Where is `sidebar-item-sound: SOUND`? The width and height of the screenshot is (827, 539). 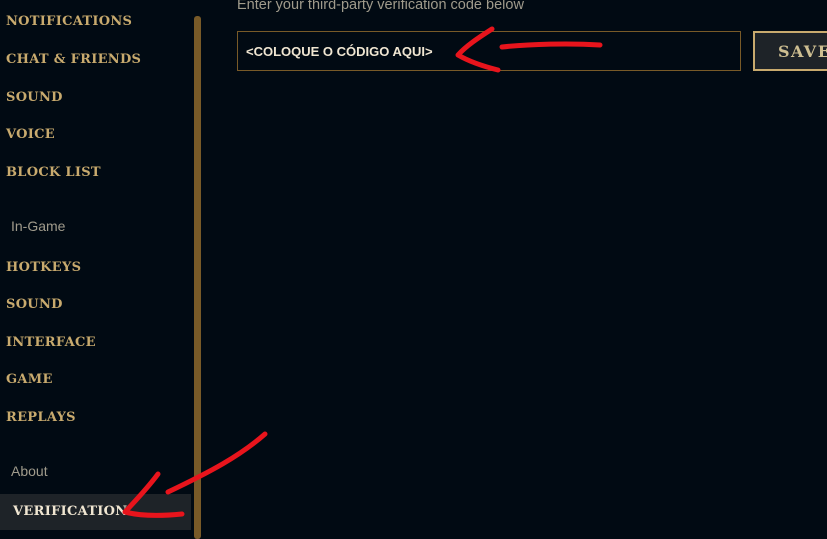 sidebar-item-sound: SOUND is located at coordinates (34, 97).